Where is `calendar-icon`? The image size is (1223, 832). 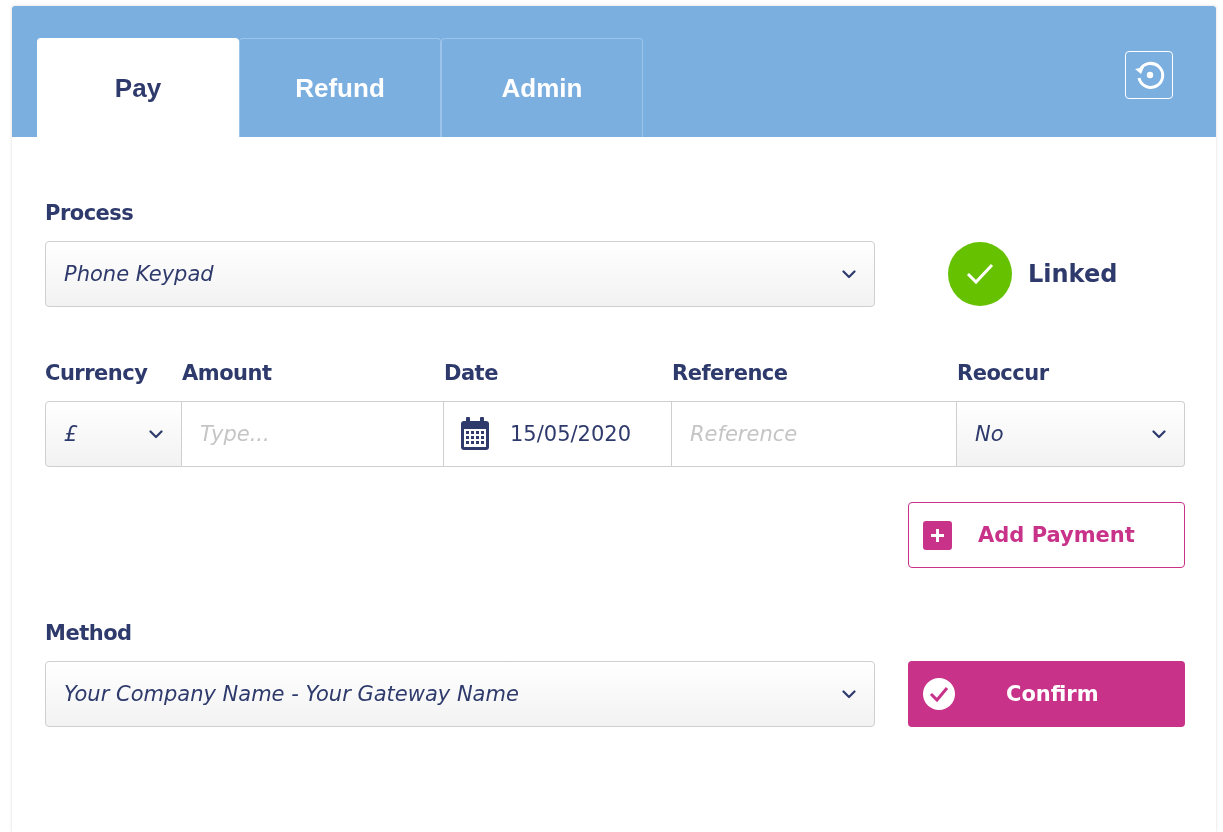 calendar-icon is located at coordinates (475, 434).